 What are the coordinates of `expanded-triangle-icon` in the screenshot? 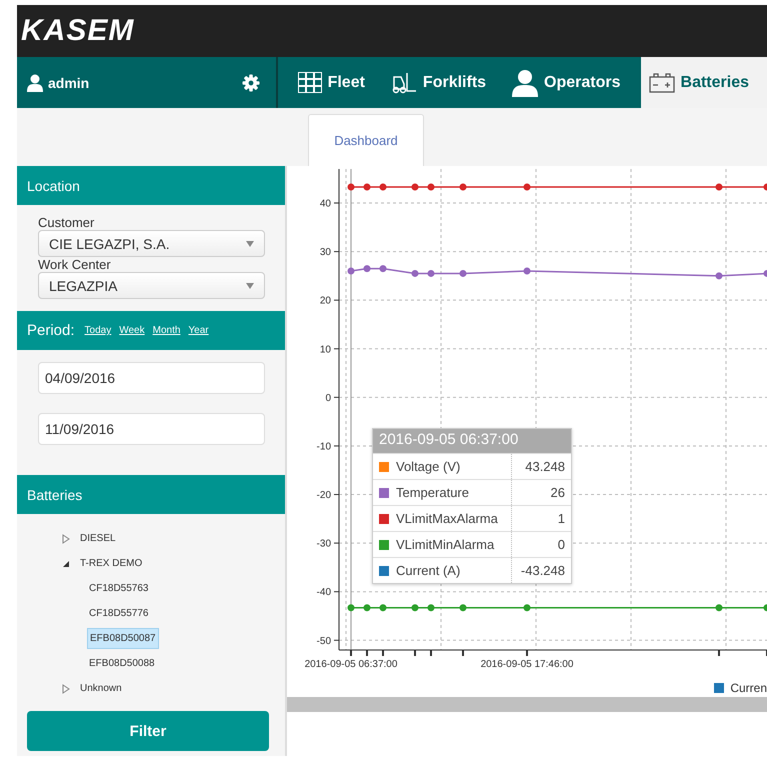 It's located at (66, 563).